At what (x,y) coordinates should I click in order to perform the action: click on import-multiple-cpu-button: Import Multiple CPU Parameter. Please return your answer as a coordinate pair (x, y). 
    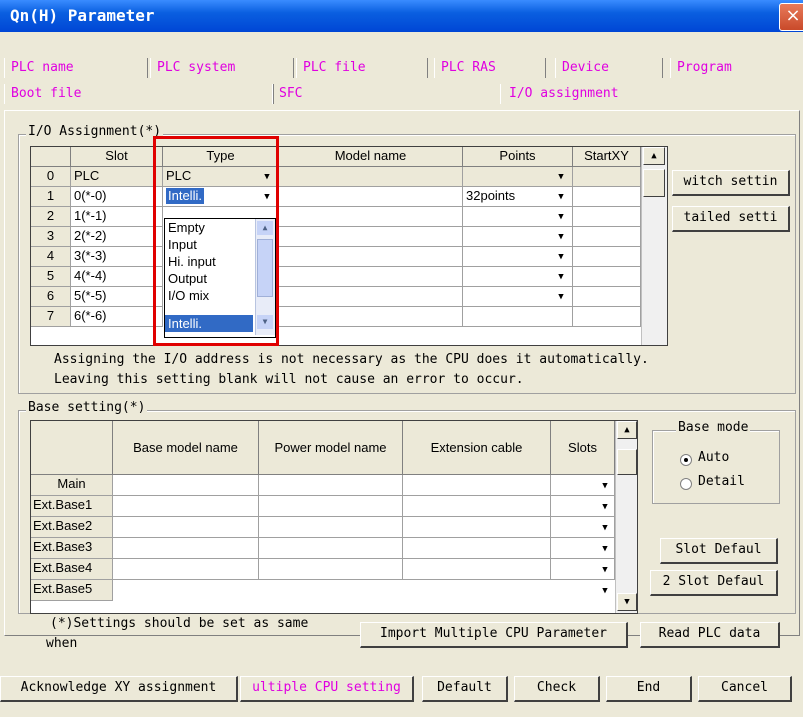
    Looking at the image, I should click on (494, 635).